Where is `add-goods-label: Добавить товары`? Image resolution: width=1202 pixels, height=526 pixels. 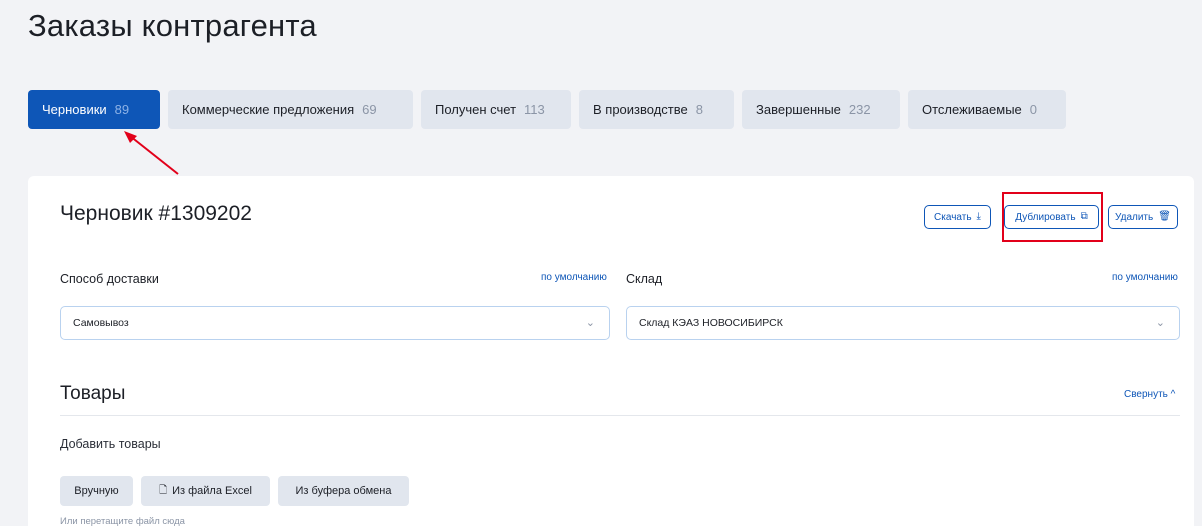 add-goods-label: Добавить товары is located at coordinates (110, 444).